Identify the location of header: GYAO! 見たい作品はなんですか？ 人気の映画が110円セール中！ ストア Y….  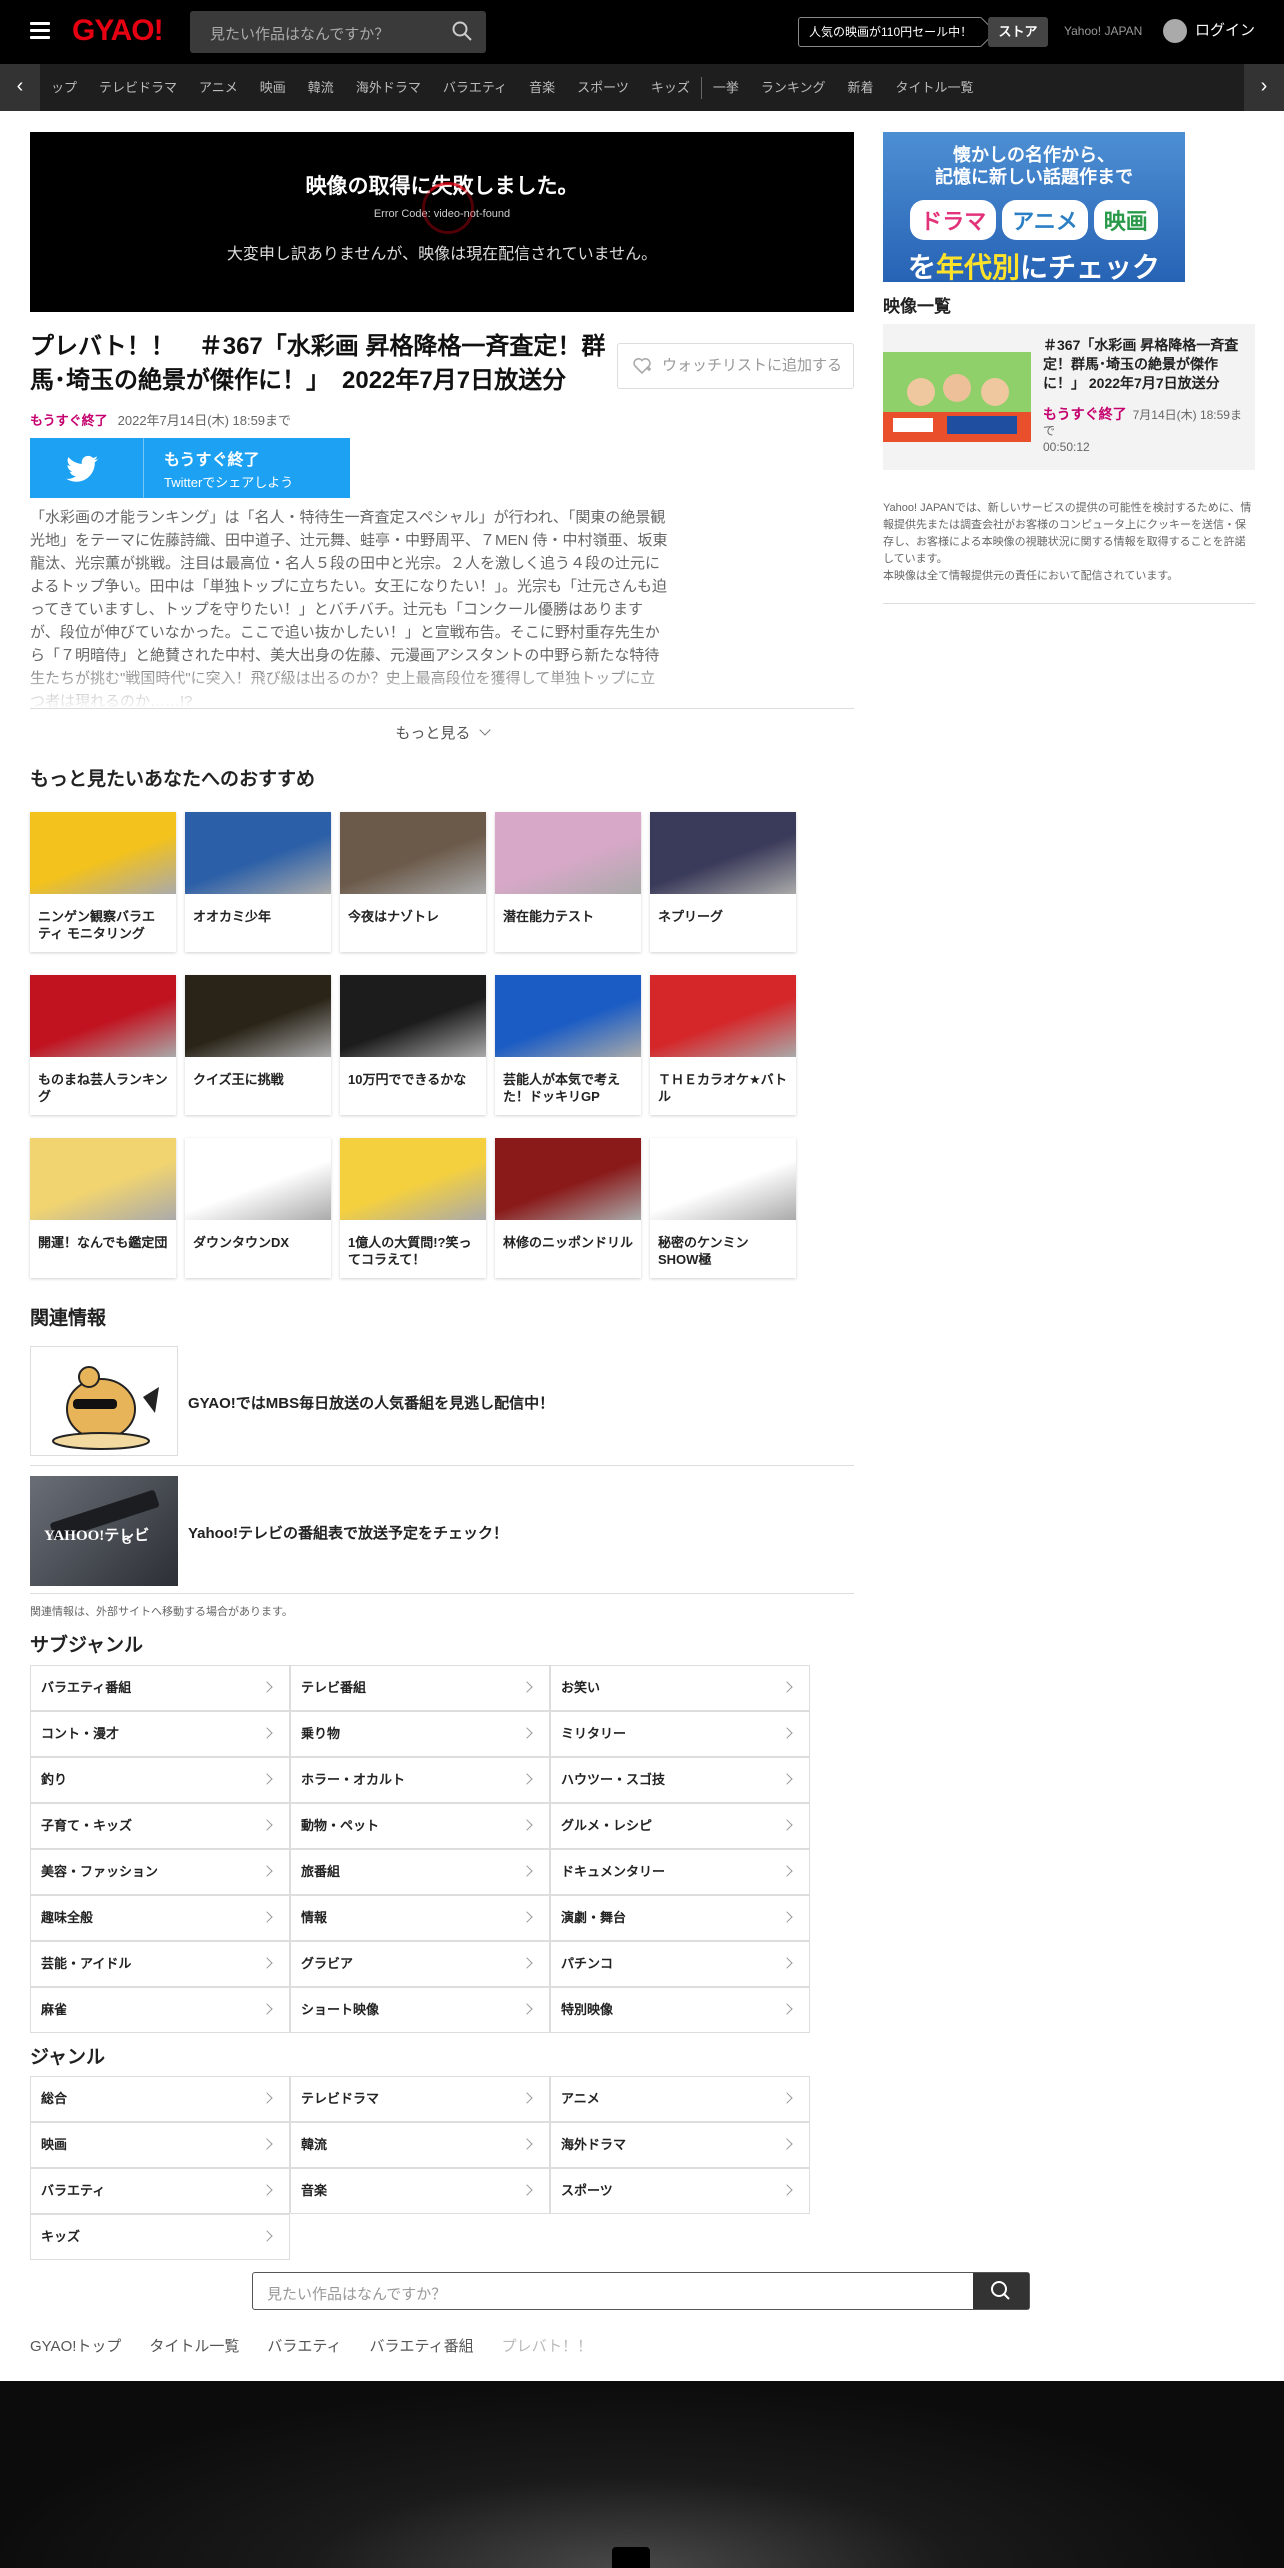
(642, 32).